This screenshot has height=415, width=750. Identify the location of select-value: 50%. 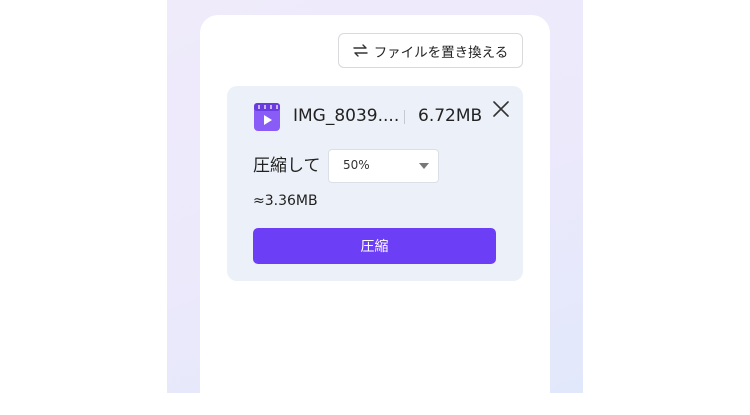
(356, 165).